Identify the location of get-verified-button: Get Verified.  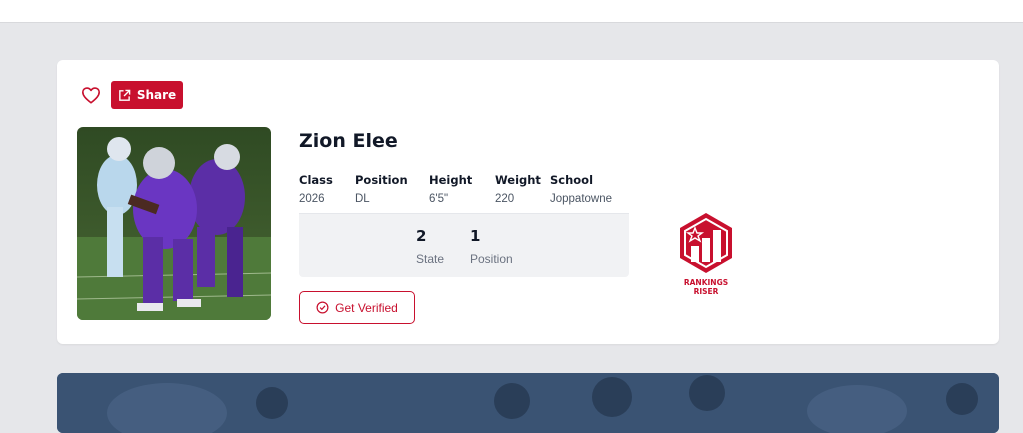
(357, 307).